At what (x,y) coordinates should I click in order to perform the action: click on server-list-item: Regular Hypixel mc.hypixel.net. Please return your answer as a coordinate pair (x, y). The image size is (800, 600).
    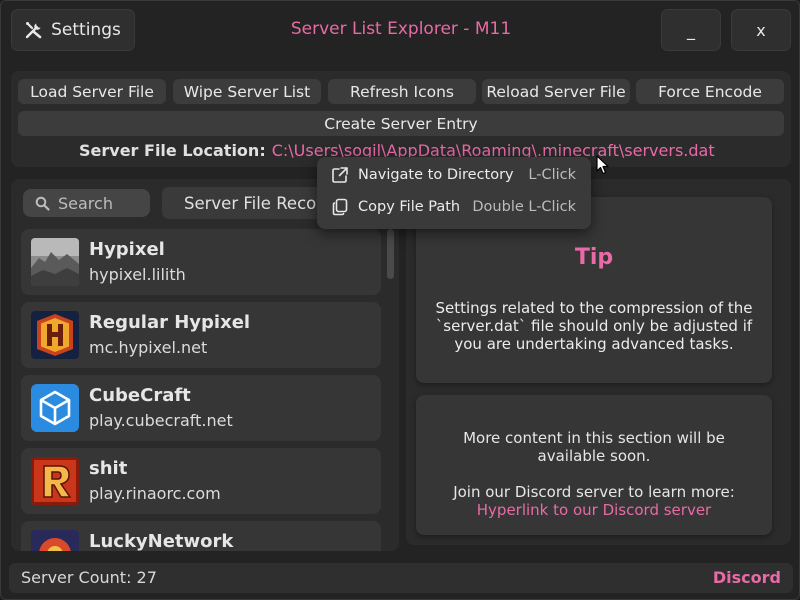
    Looking at the image, I should click on (201, 335).